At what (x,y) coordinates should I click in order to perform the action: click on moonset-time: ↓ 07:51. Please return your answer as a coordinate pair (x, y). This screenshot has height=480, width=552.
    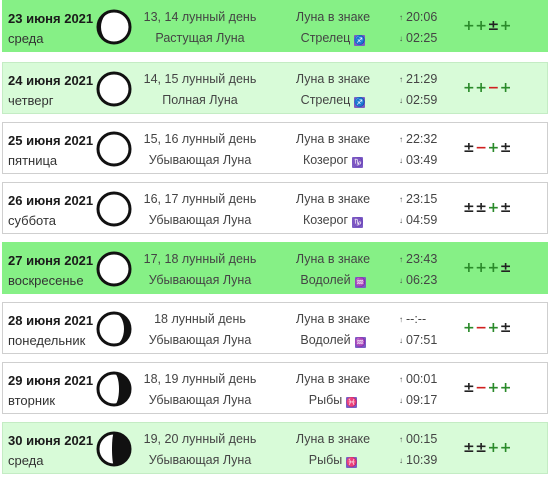
    Looking at the image, I should click on (418, 340).